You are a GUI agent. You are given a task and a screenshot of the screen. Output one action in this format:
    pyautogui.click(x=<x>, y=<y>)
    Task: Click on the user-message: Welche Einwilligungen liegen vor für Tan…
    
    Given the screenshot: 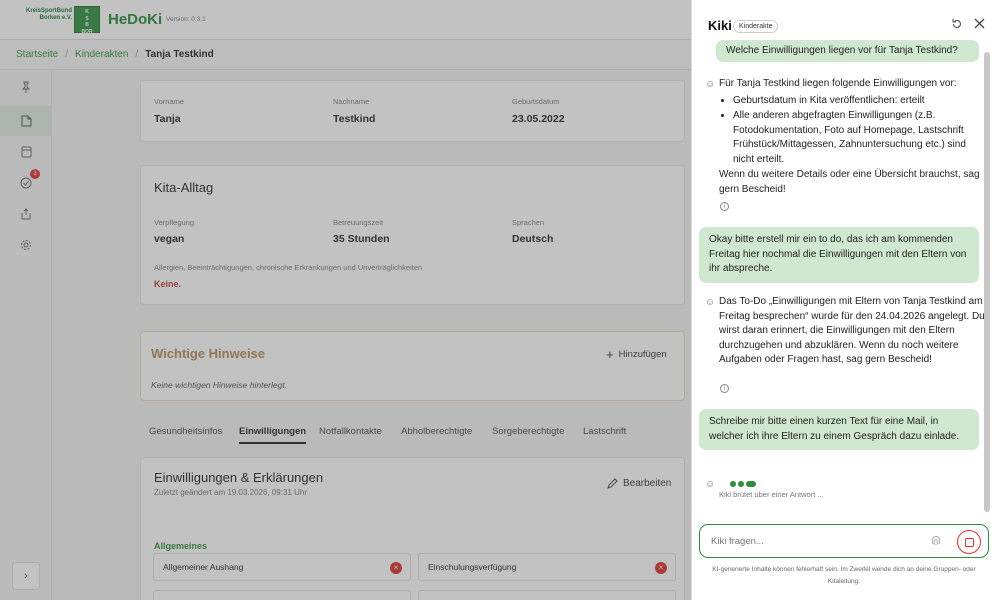 What is the action you would take?
    pyautogui.click(x=847, y=51)
    